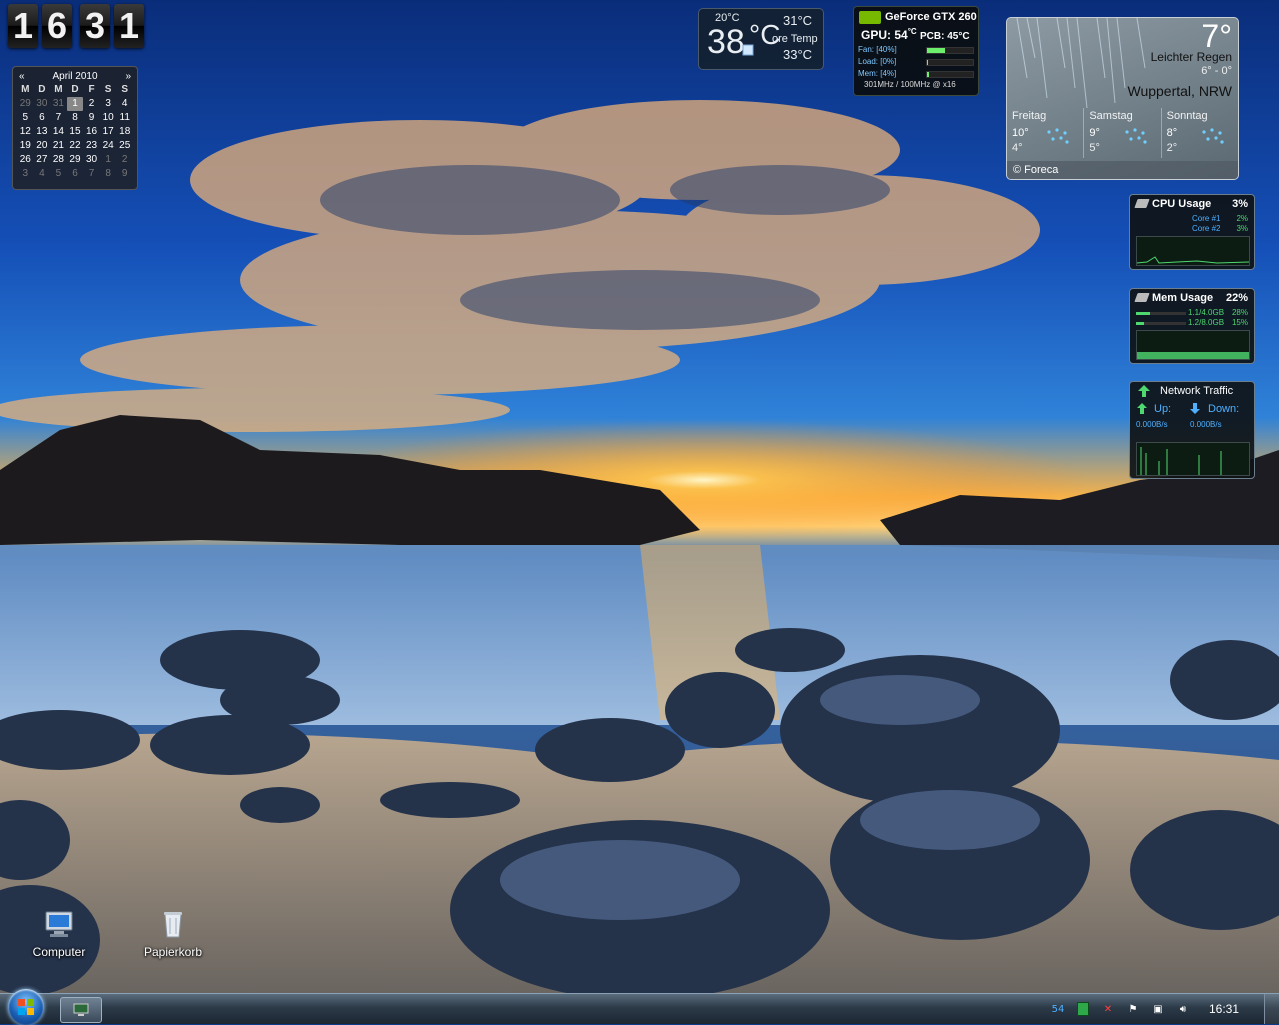 This screenshot has height=1025, width=1279. I want to click on weather-range: 6° - 0°, so click(1216, 71).